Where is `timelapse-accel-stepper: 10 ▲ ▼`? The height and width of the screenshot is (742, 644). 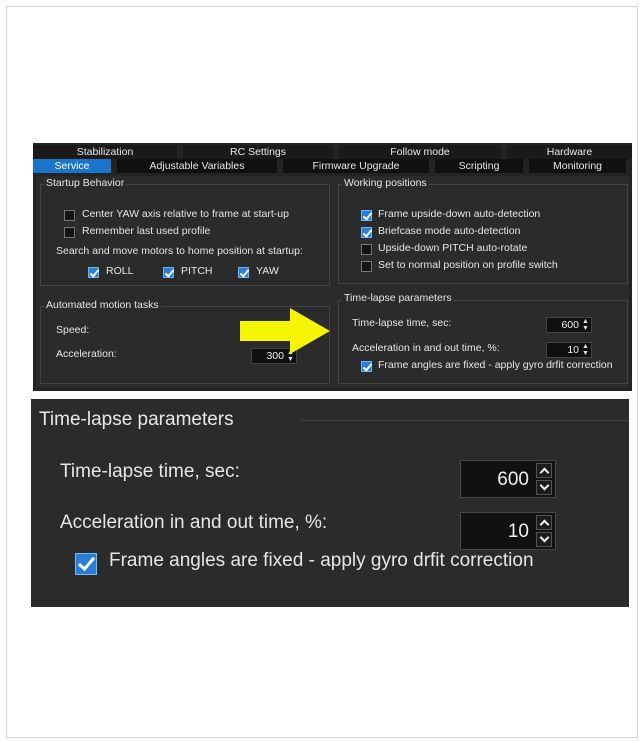
timelapse-accel-stepper: 10 ▲ ▼ is located at coordinates (569, 350).